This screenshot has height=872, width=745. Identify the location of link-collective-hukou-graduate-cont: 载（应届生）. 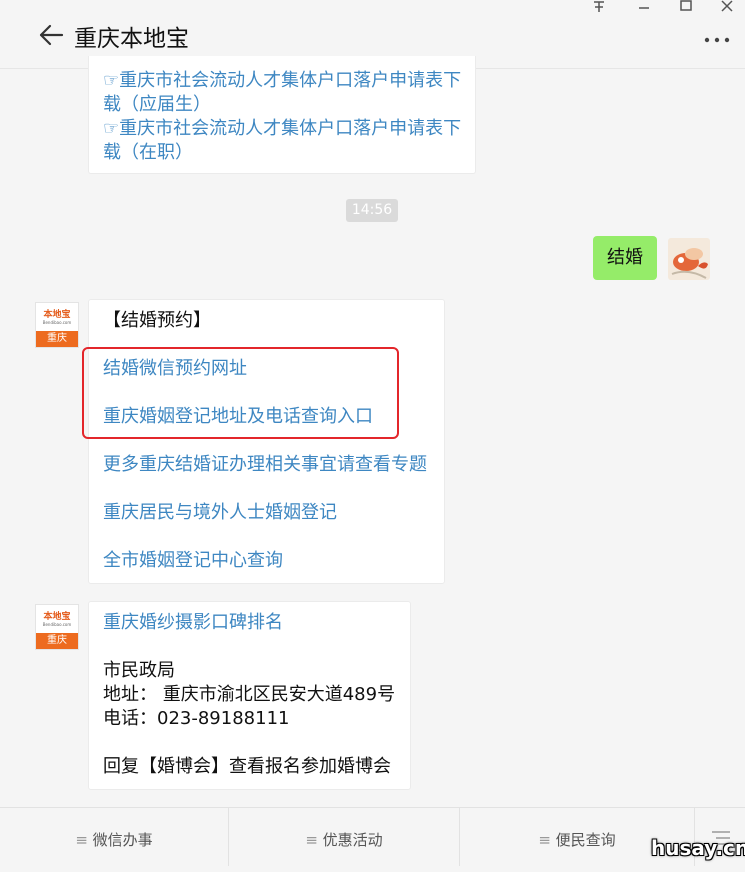
(157, 105).